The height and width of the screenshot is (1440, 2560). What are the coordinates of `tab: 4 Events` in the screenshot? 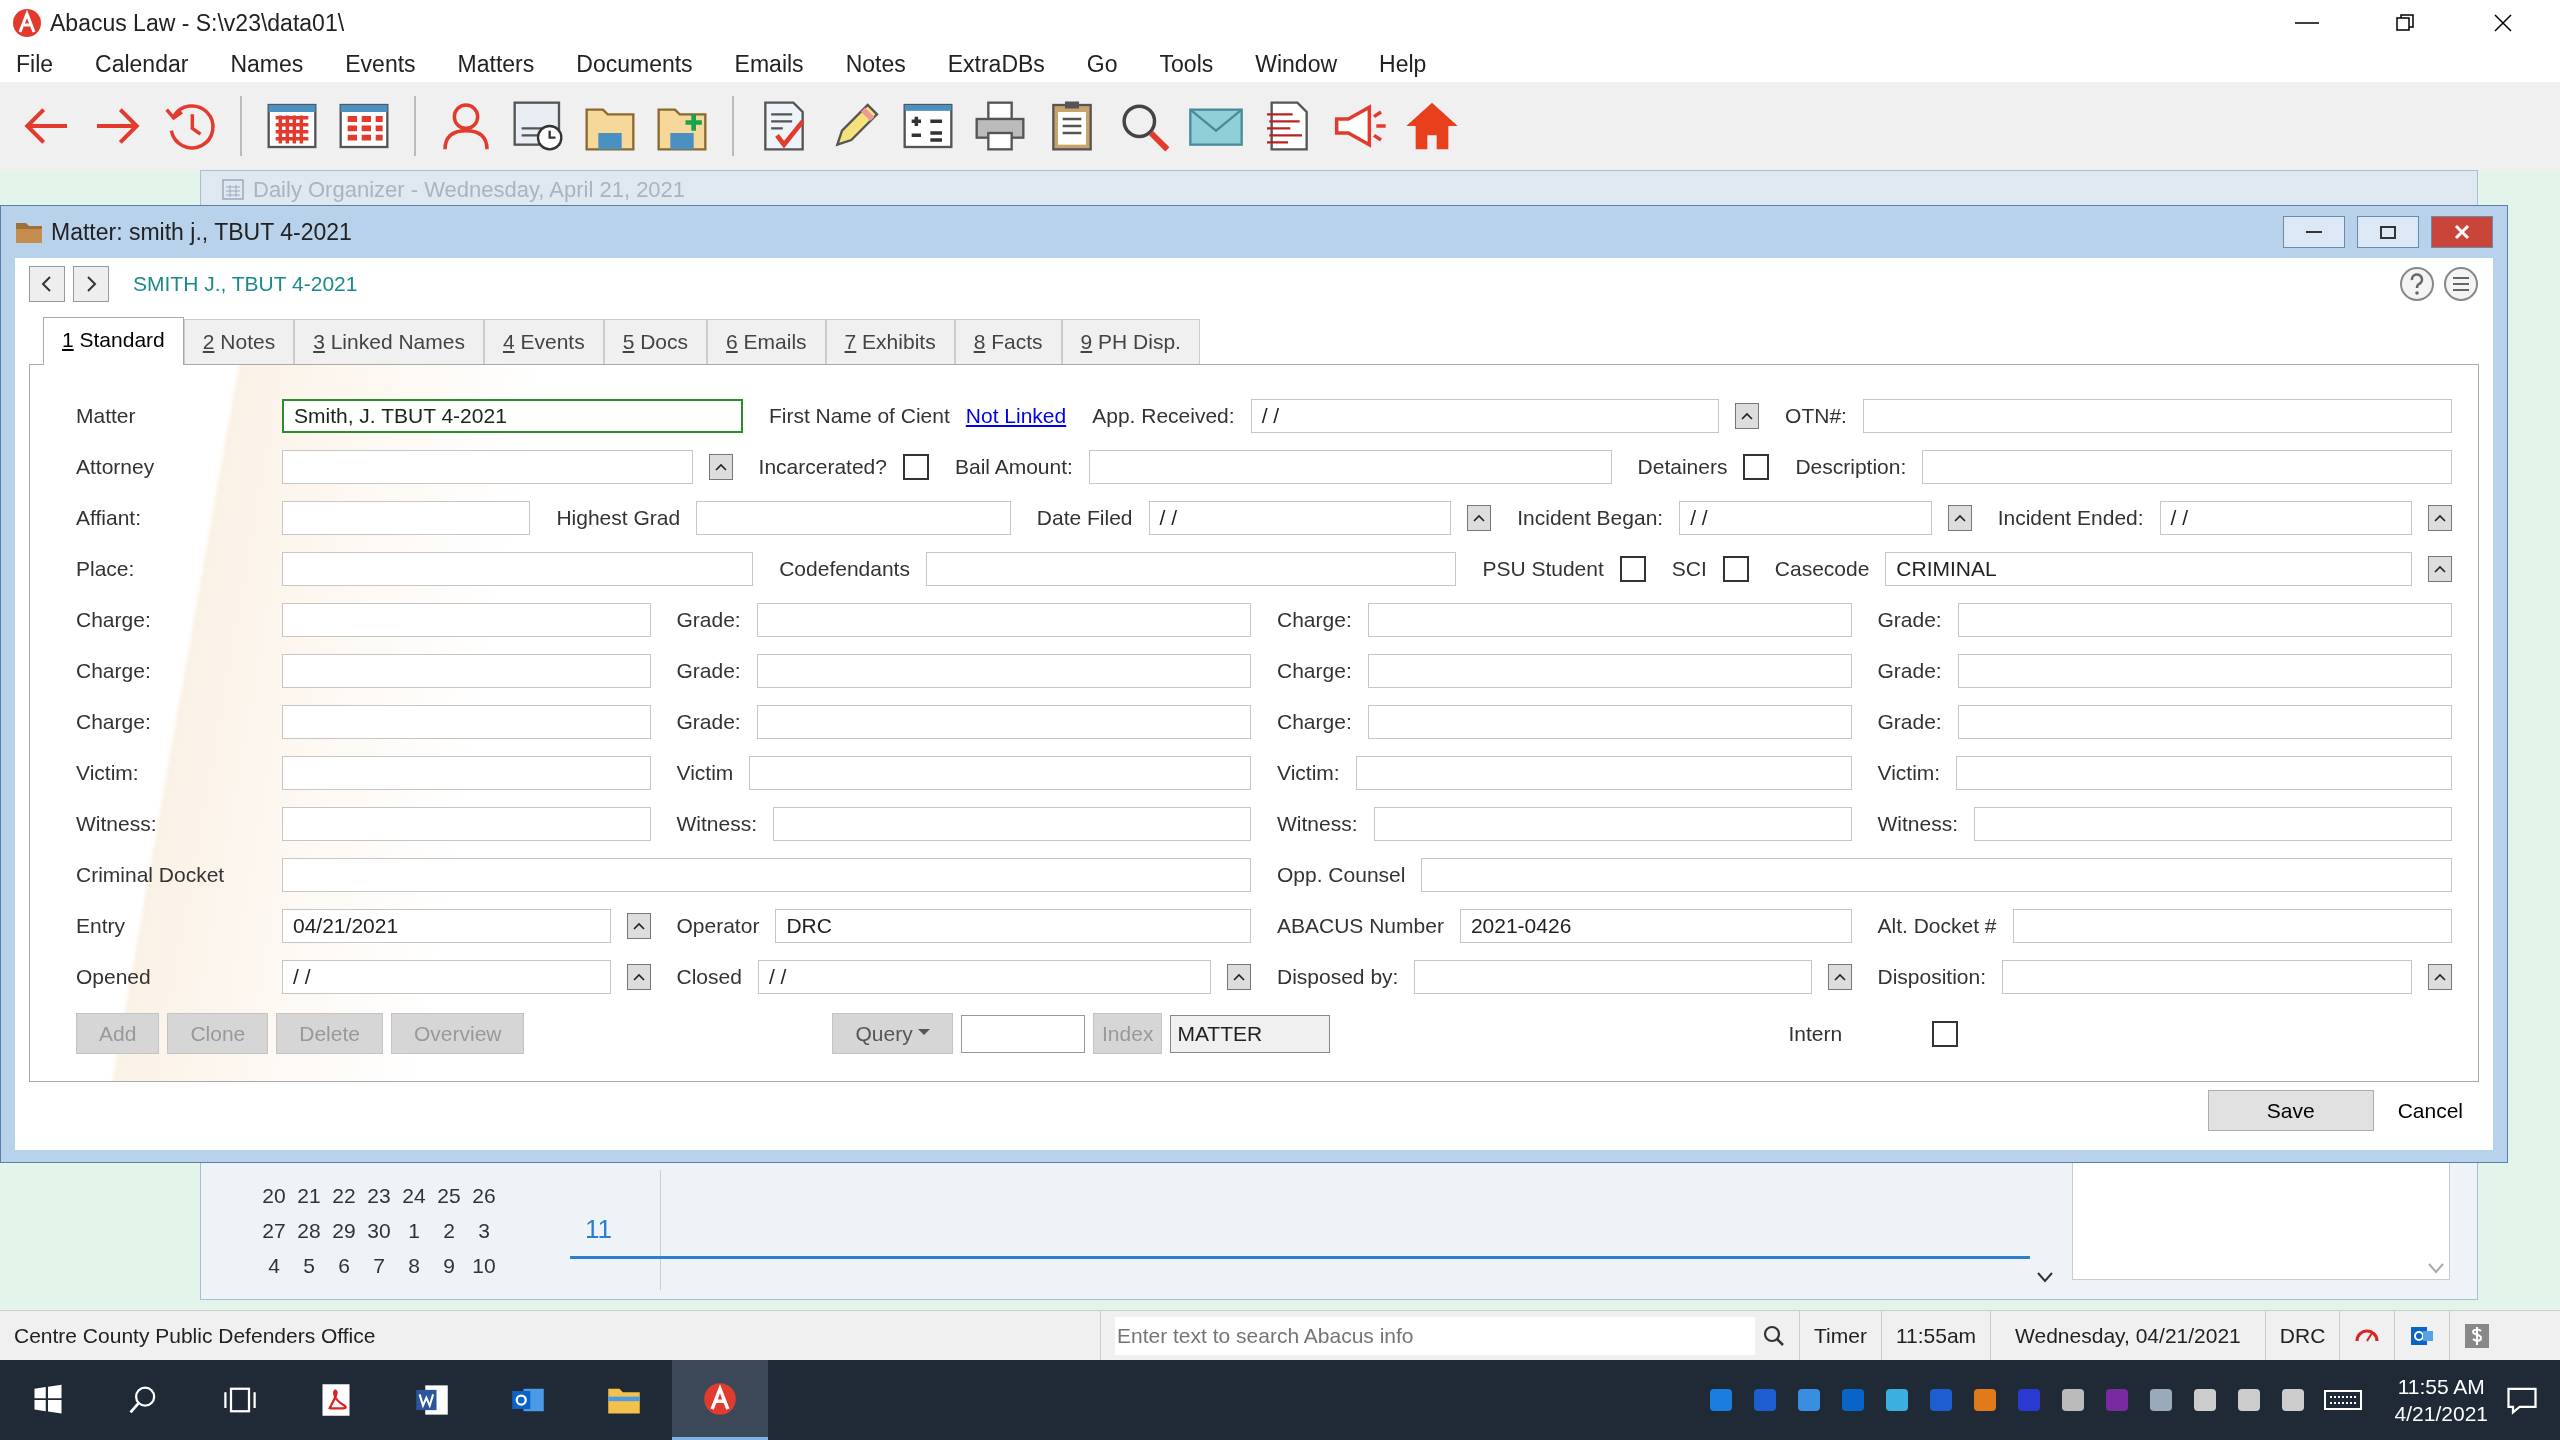 It's located at (543, 341).